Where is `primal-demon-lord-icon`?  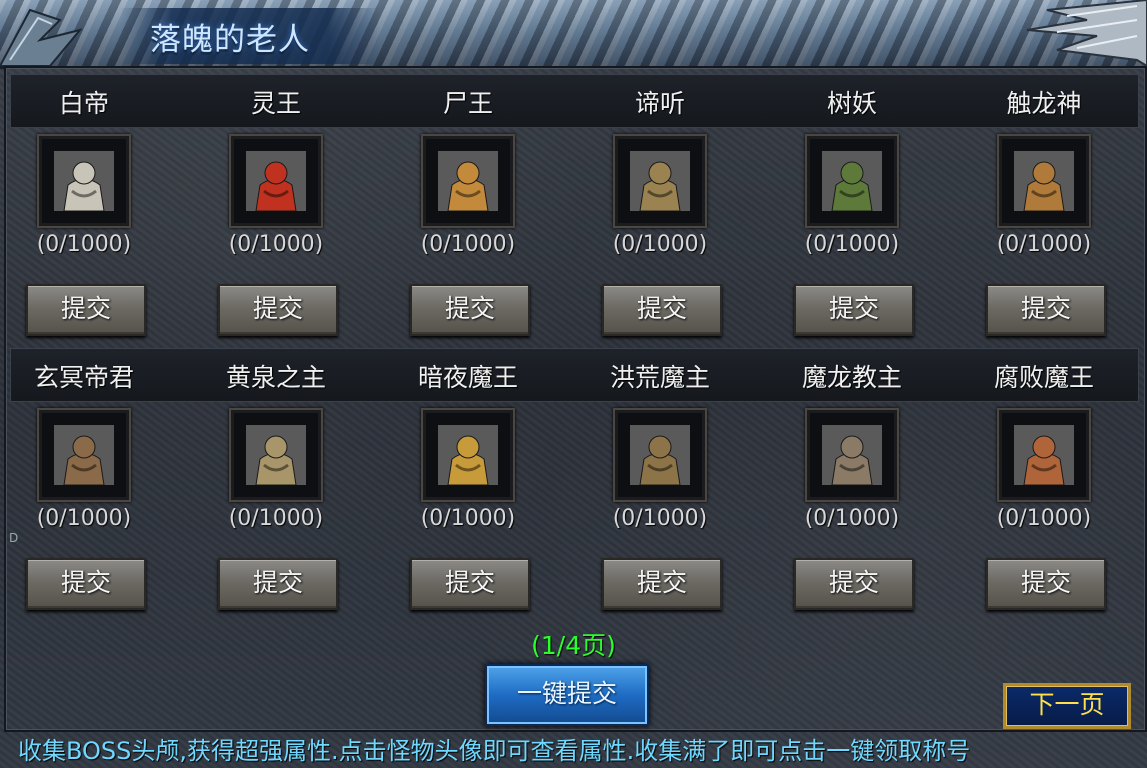
primal-demon-lord-icon is located at coordinates (660, 455).